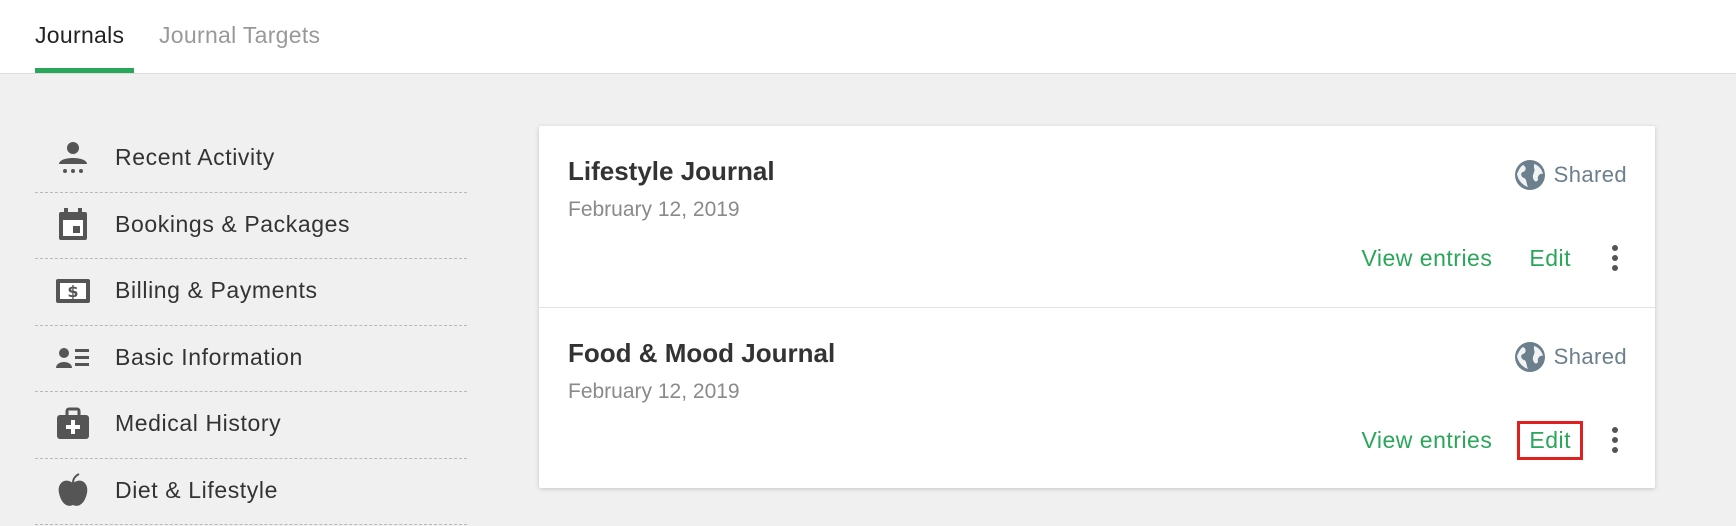 This screenshot has width=1736, height=526. Describe the element at coordinates (702, 353) in the screenshot. I see `journal-title: Food & Mood Journal` at that location.